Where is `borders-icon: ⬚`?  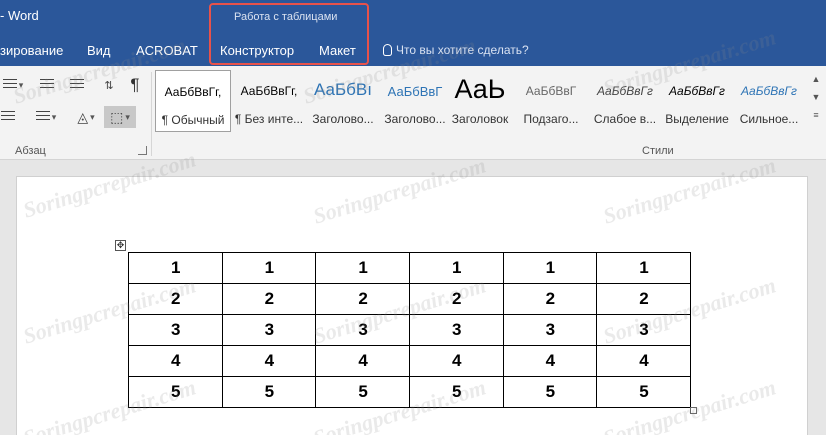
borders-icon: ⬚ is located at coordinates (117, 116).